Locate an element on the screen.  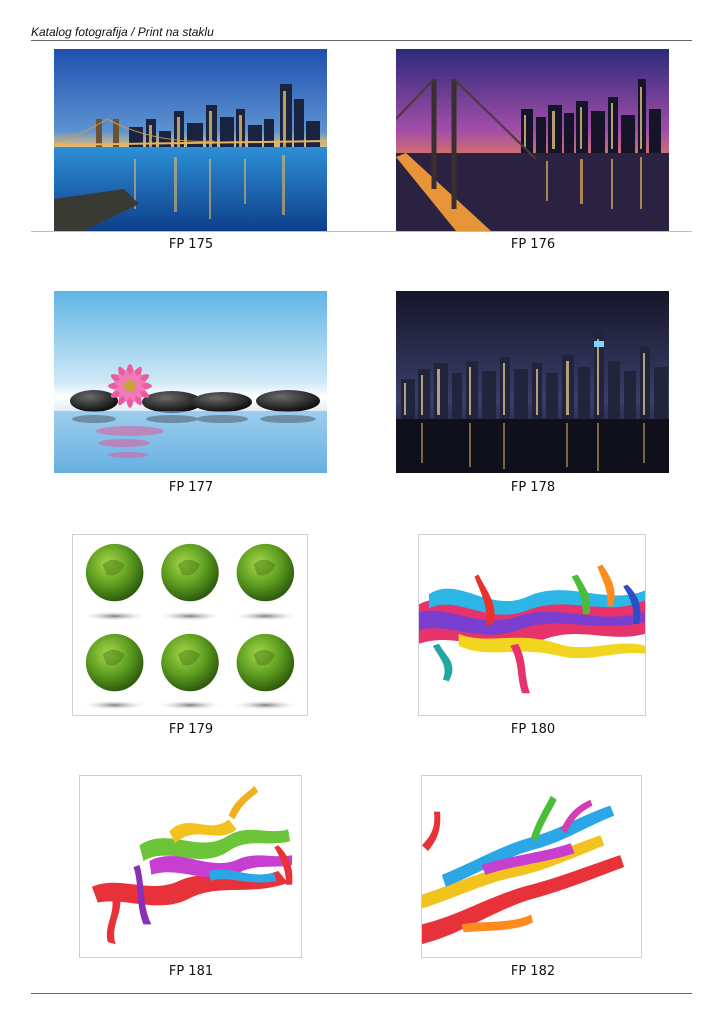
caption-fp179: FP 179 is located at coordinates (191, 729).